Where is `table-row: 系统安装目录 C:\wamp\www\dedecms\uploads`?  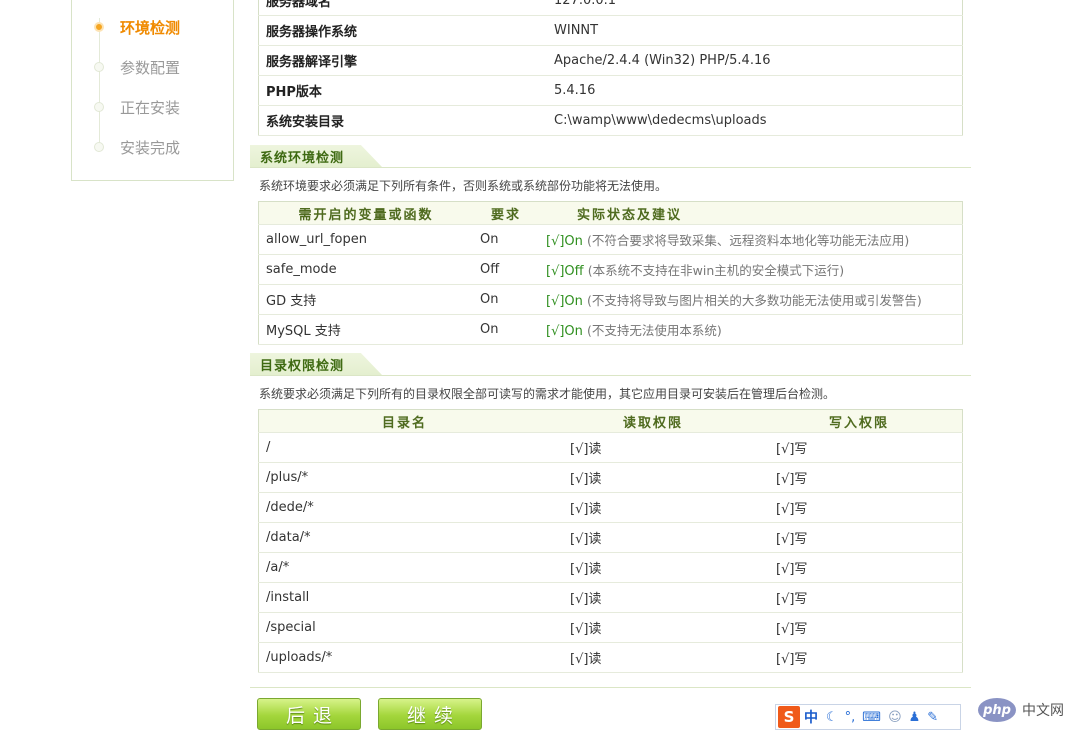
table-row: 系统安装目录 C:\wamp\www\dedecms\uploads is located at coordinates (610, 120).